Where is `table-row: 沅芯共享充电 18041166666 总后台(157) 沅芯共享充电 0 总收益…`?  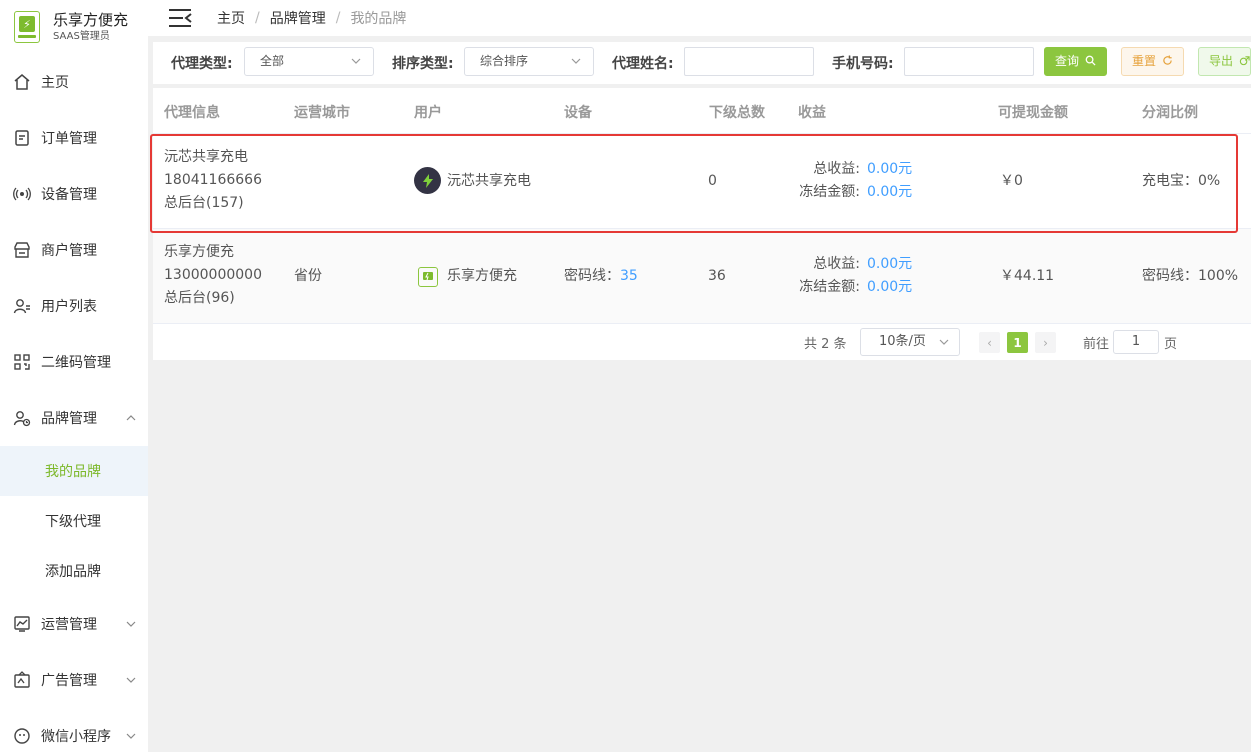
table-row: 沅芯共享充电 18041166666 总后台(157) 沅芯共享充电 0 总收益… is located at coordinates (702, 181).